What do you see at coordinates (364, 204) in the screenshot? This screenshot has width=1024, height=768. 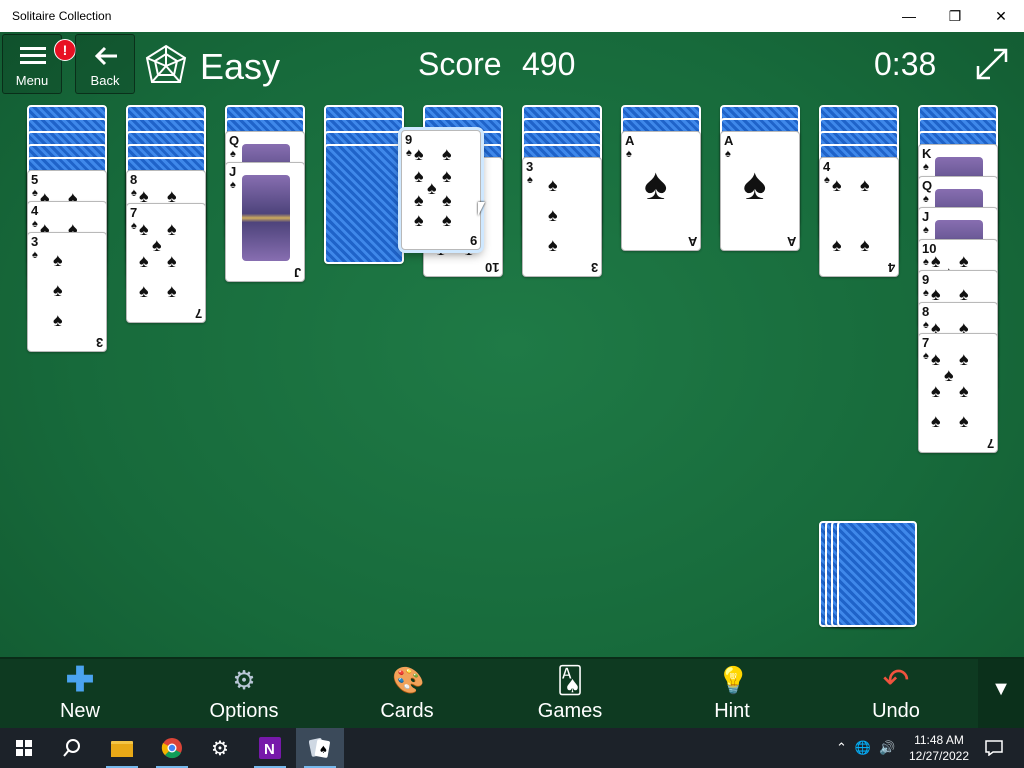 I see `card-back` at bounding box center [364, 204].